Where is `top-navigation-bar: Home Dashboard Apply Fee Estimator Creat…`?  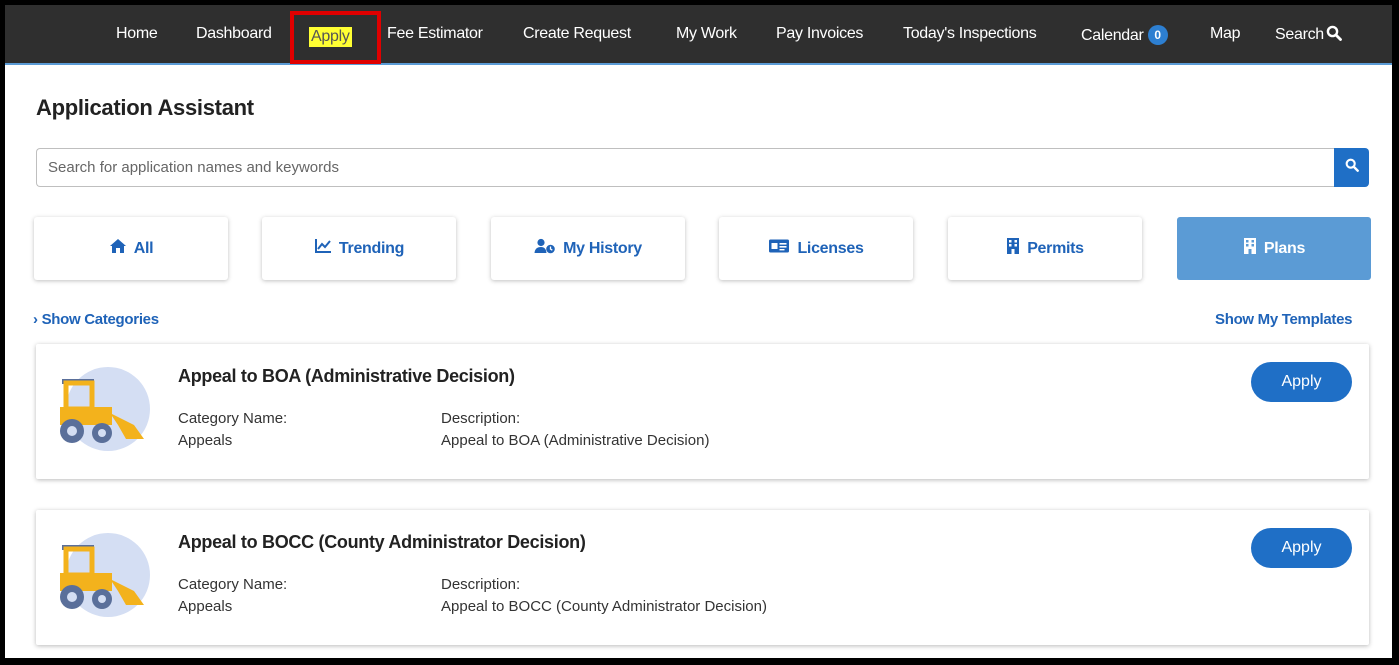
top-navigation-bar: Home Dashboard Apply Fee Estimator Creat… is located at coordinates (698, 35).